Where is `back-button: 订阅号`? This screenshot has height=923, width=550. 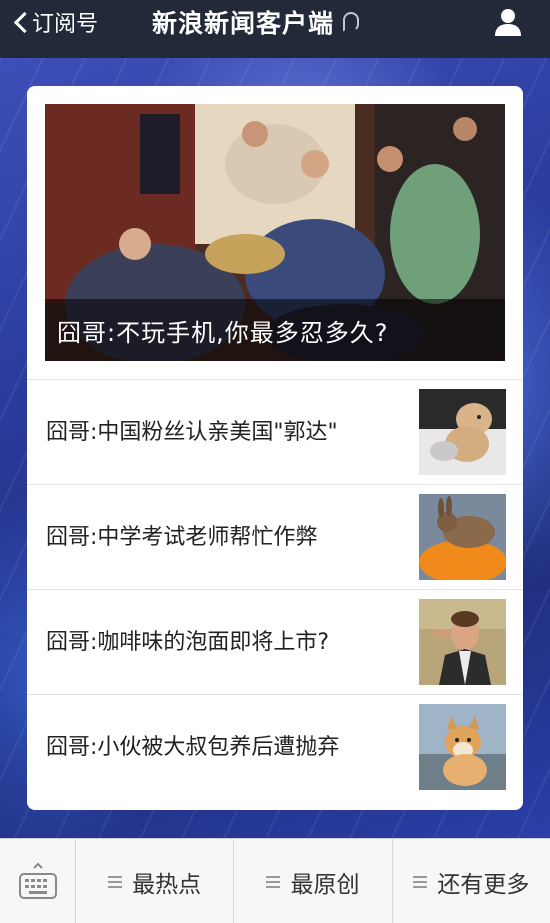 back-button: 订阅号 is located at coordinates (55, 22).